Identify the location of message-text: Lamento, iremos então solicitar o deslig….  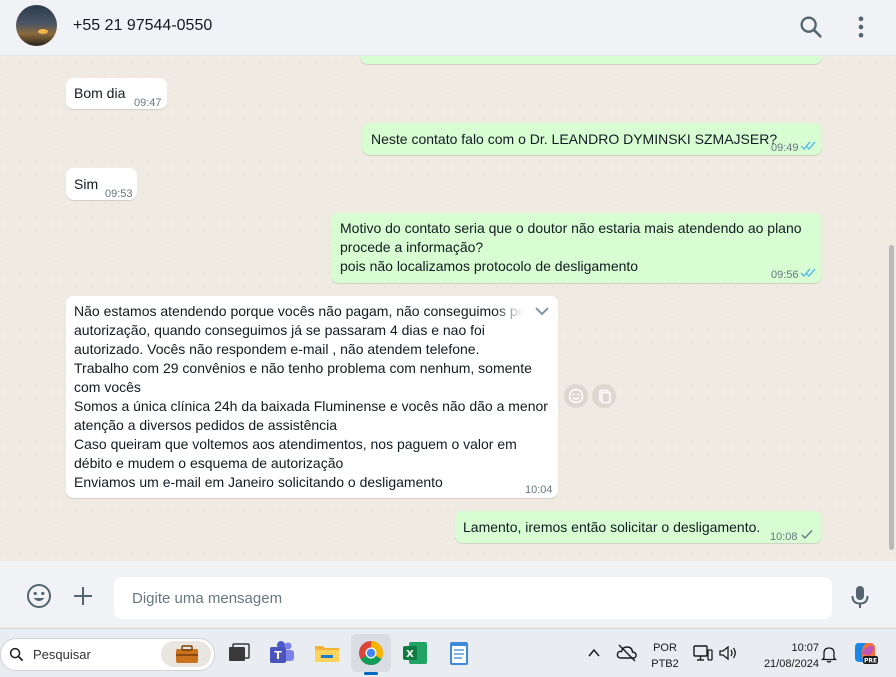
(612, 527).